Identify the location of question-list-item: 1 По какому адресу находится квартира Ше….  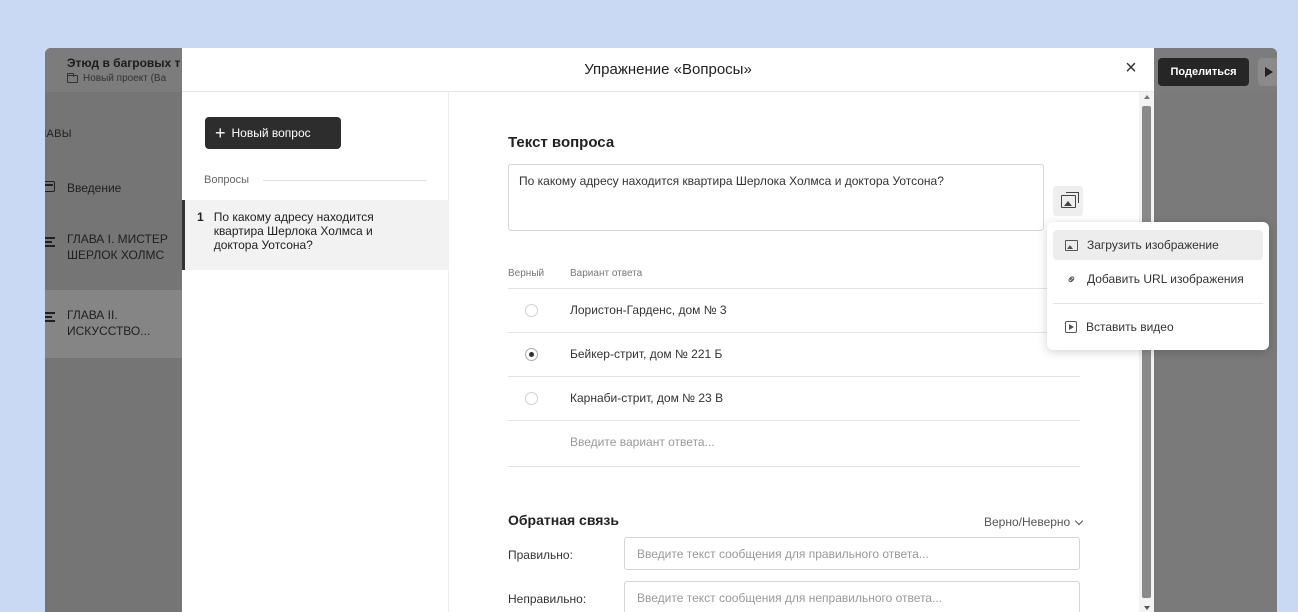
(315, 235).